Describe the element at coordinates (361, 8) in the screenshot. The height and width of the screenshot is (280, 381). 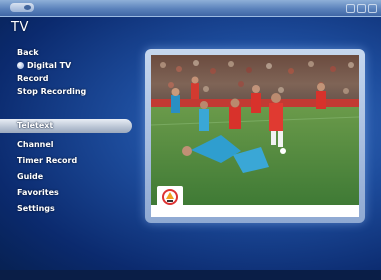
I see `maximize-icon` at that location.